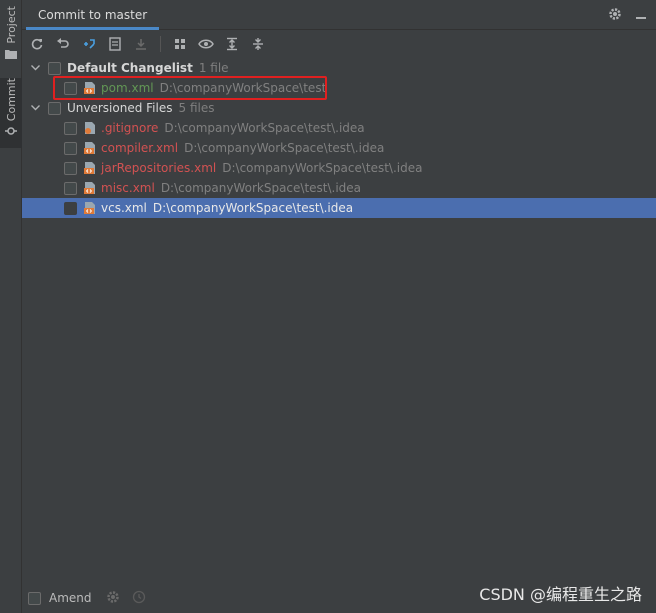 The image size is (656, 613). What do you see at coordinates (115, 44) in the screenshot?
I see `show-diff-icon` at bounding box center [115, 44].